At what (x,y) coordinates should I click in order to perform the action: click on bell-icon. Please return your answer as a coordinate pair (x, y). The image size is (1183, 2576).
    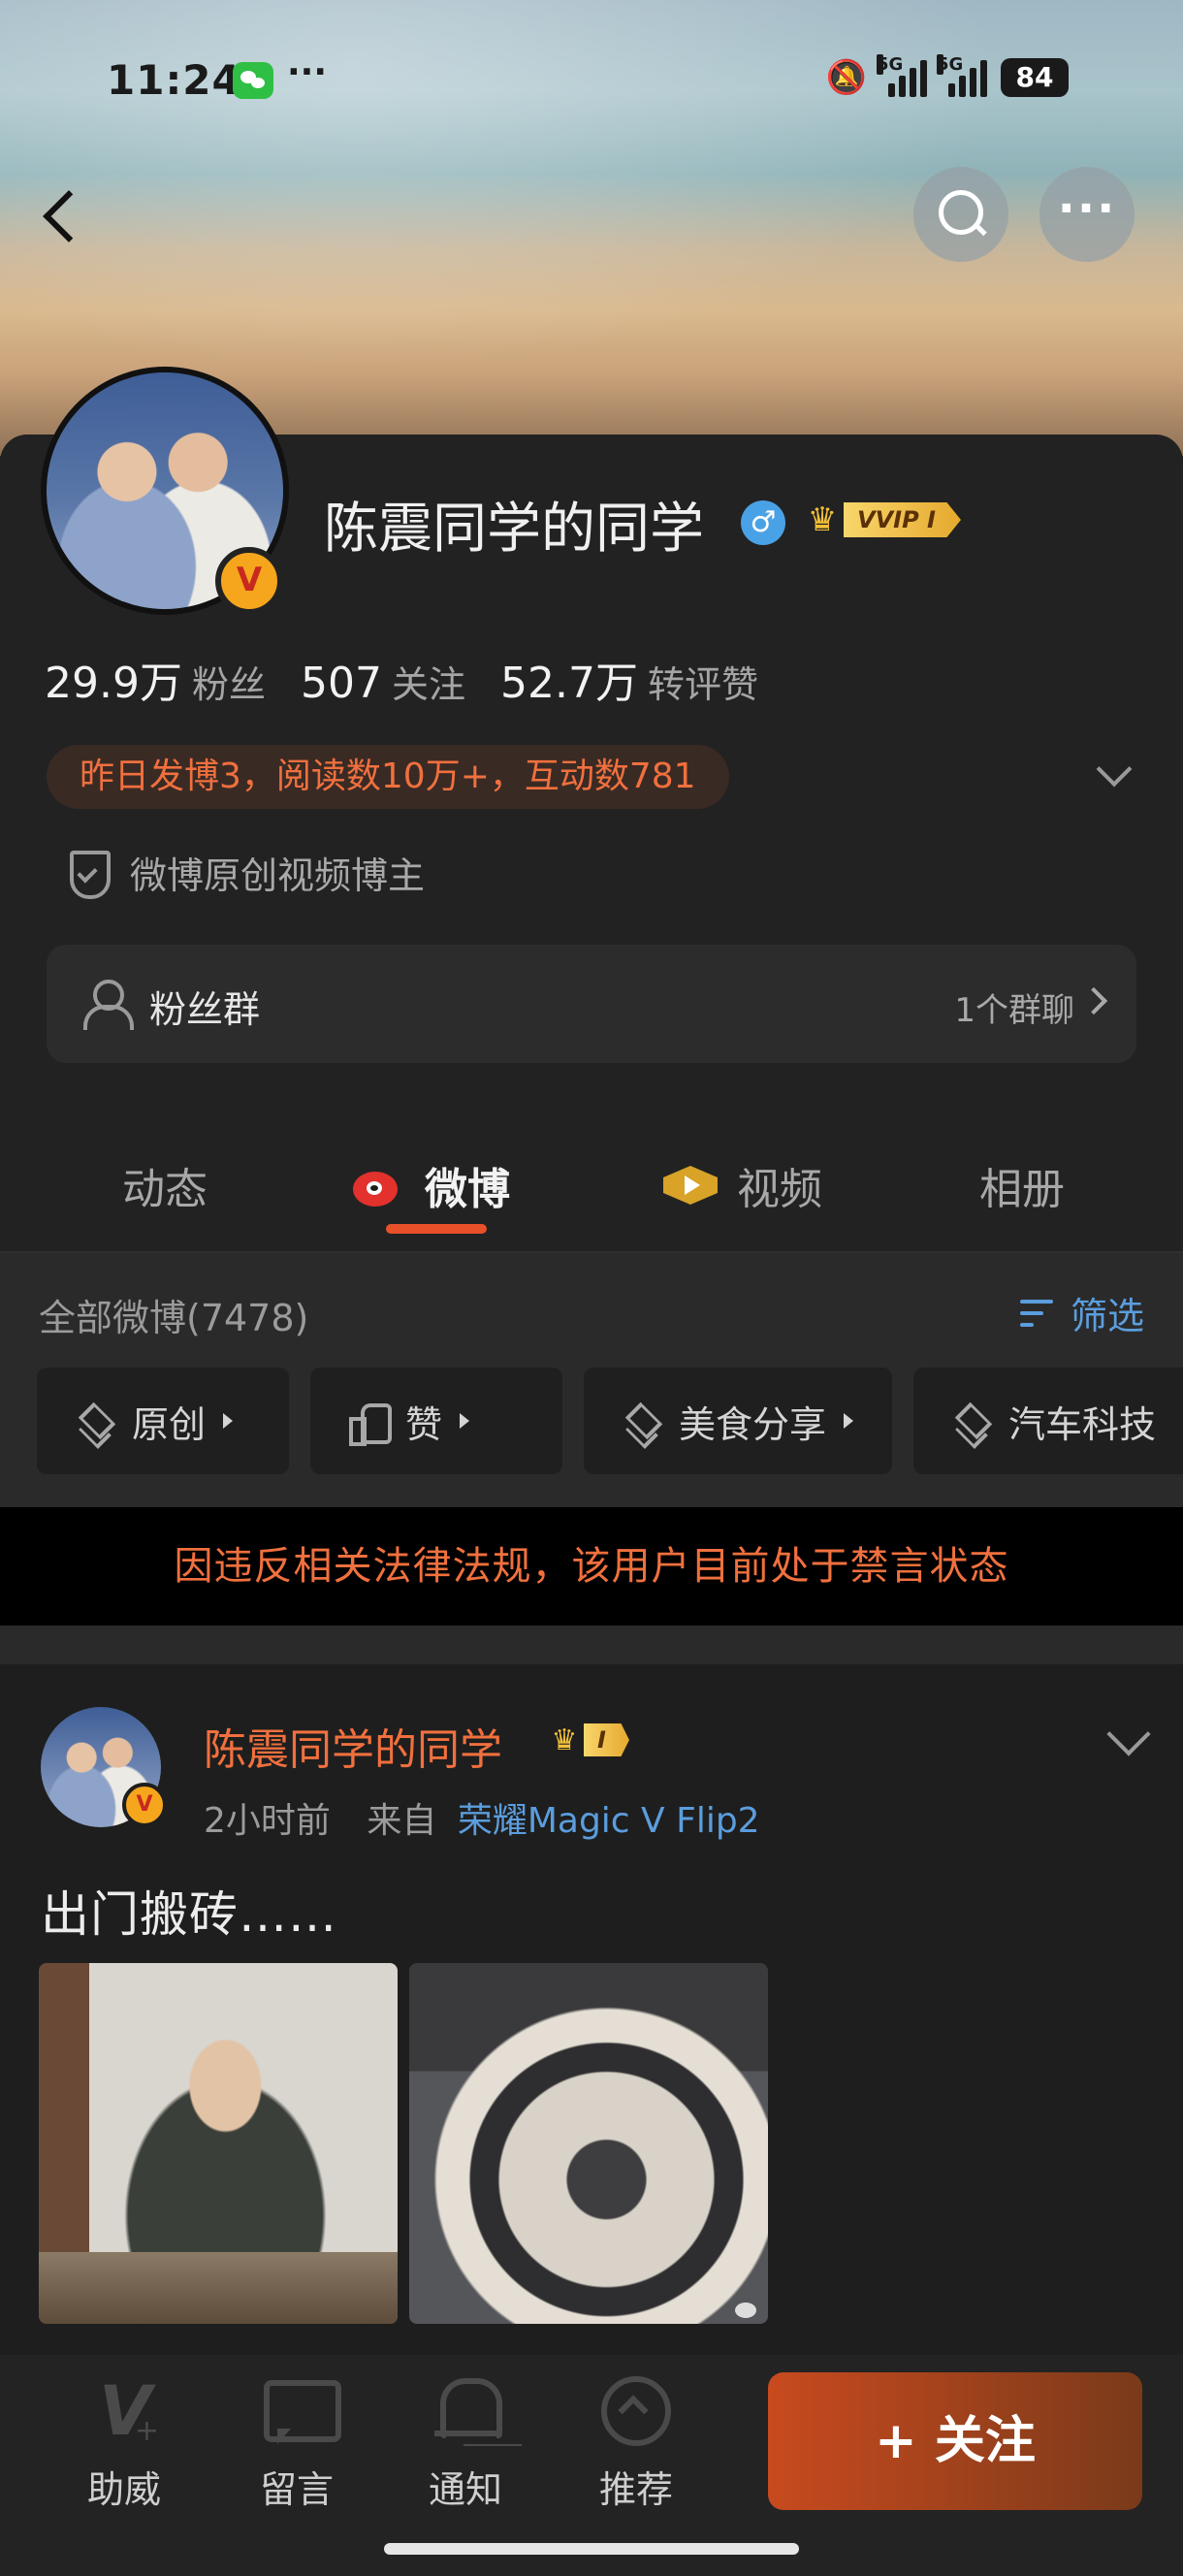
    Looking at the image, I should click on (465, 2411).